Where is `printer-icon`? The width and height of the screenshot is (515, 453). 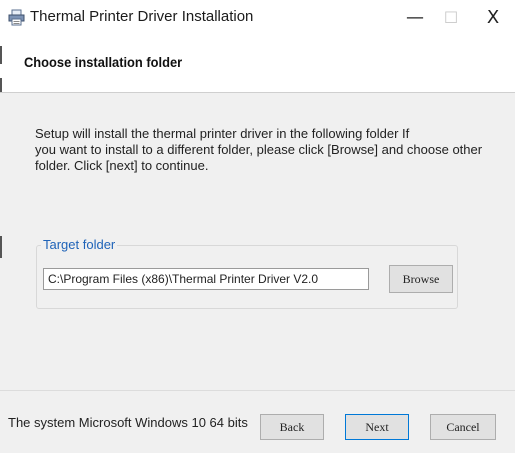
printer-icon is located at coordinates (16, 17).